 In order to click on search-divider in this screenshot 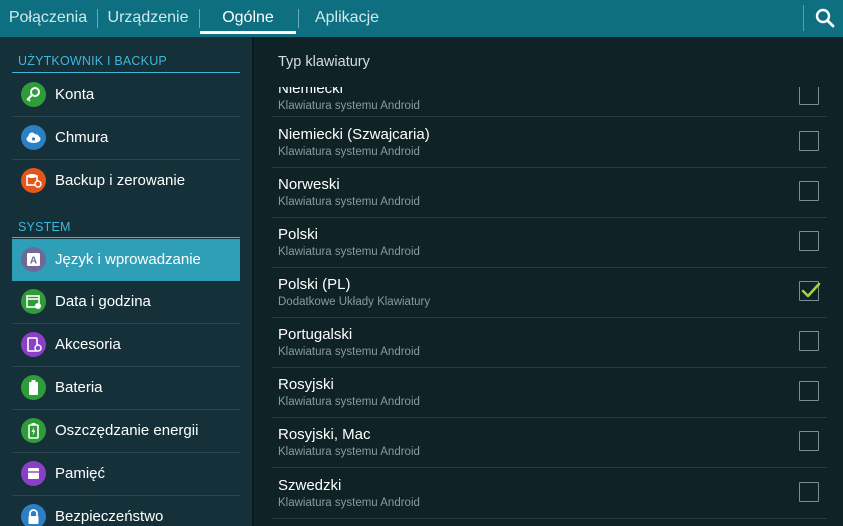, I will do `click(803, 18)`.